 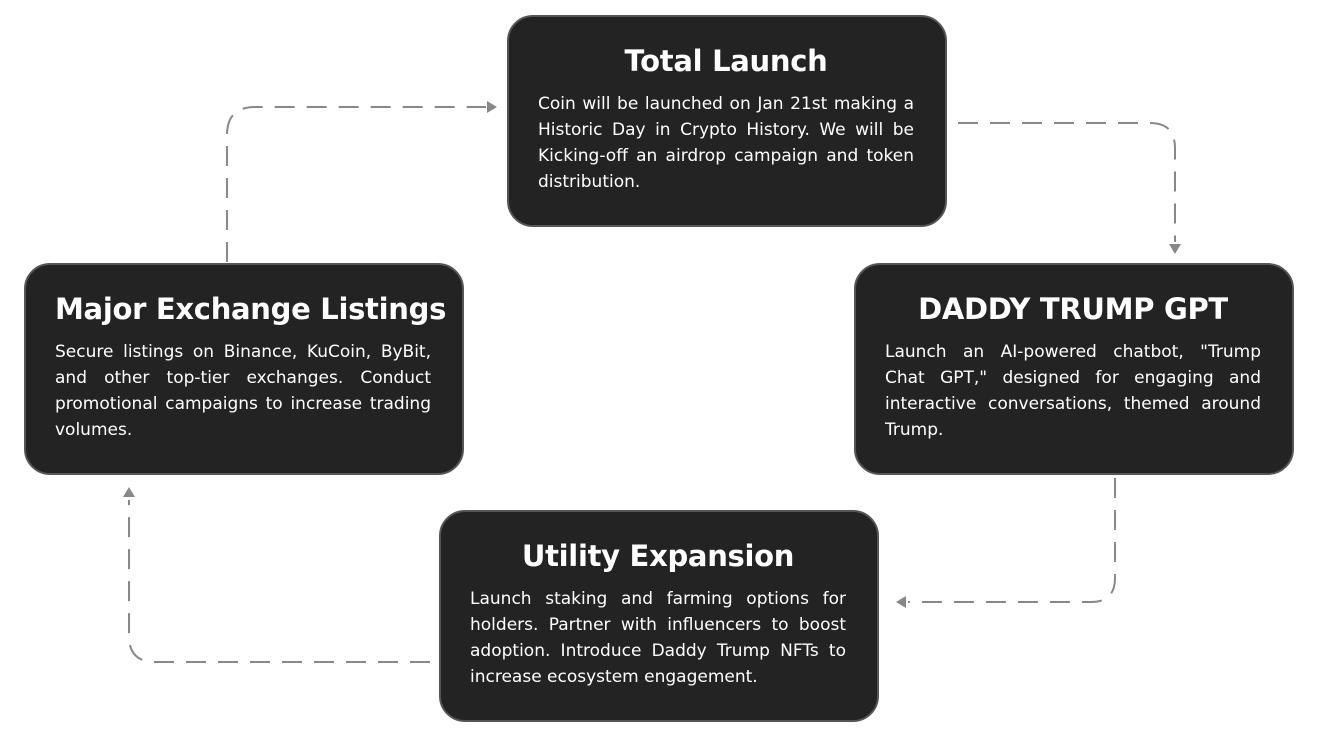 What do you see at coordinates (726, 61) in the screenshot?
I see `card-title: Total Launch` at bounding box center [726, 61].